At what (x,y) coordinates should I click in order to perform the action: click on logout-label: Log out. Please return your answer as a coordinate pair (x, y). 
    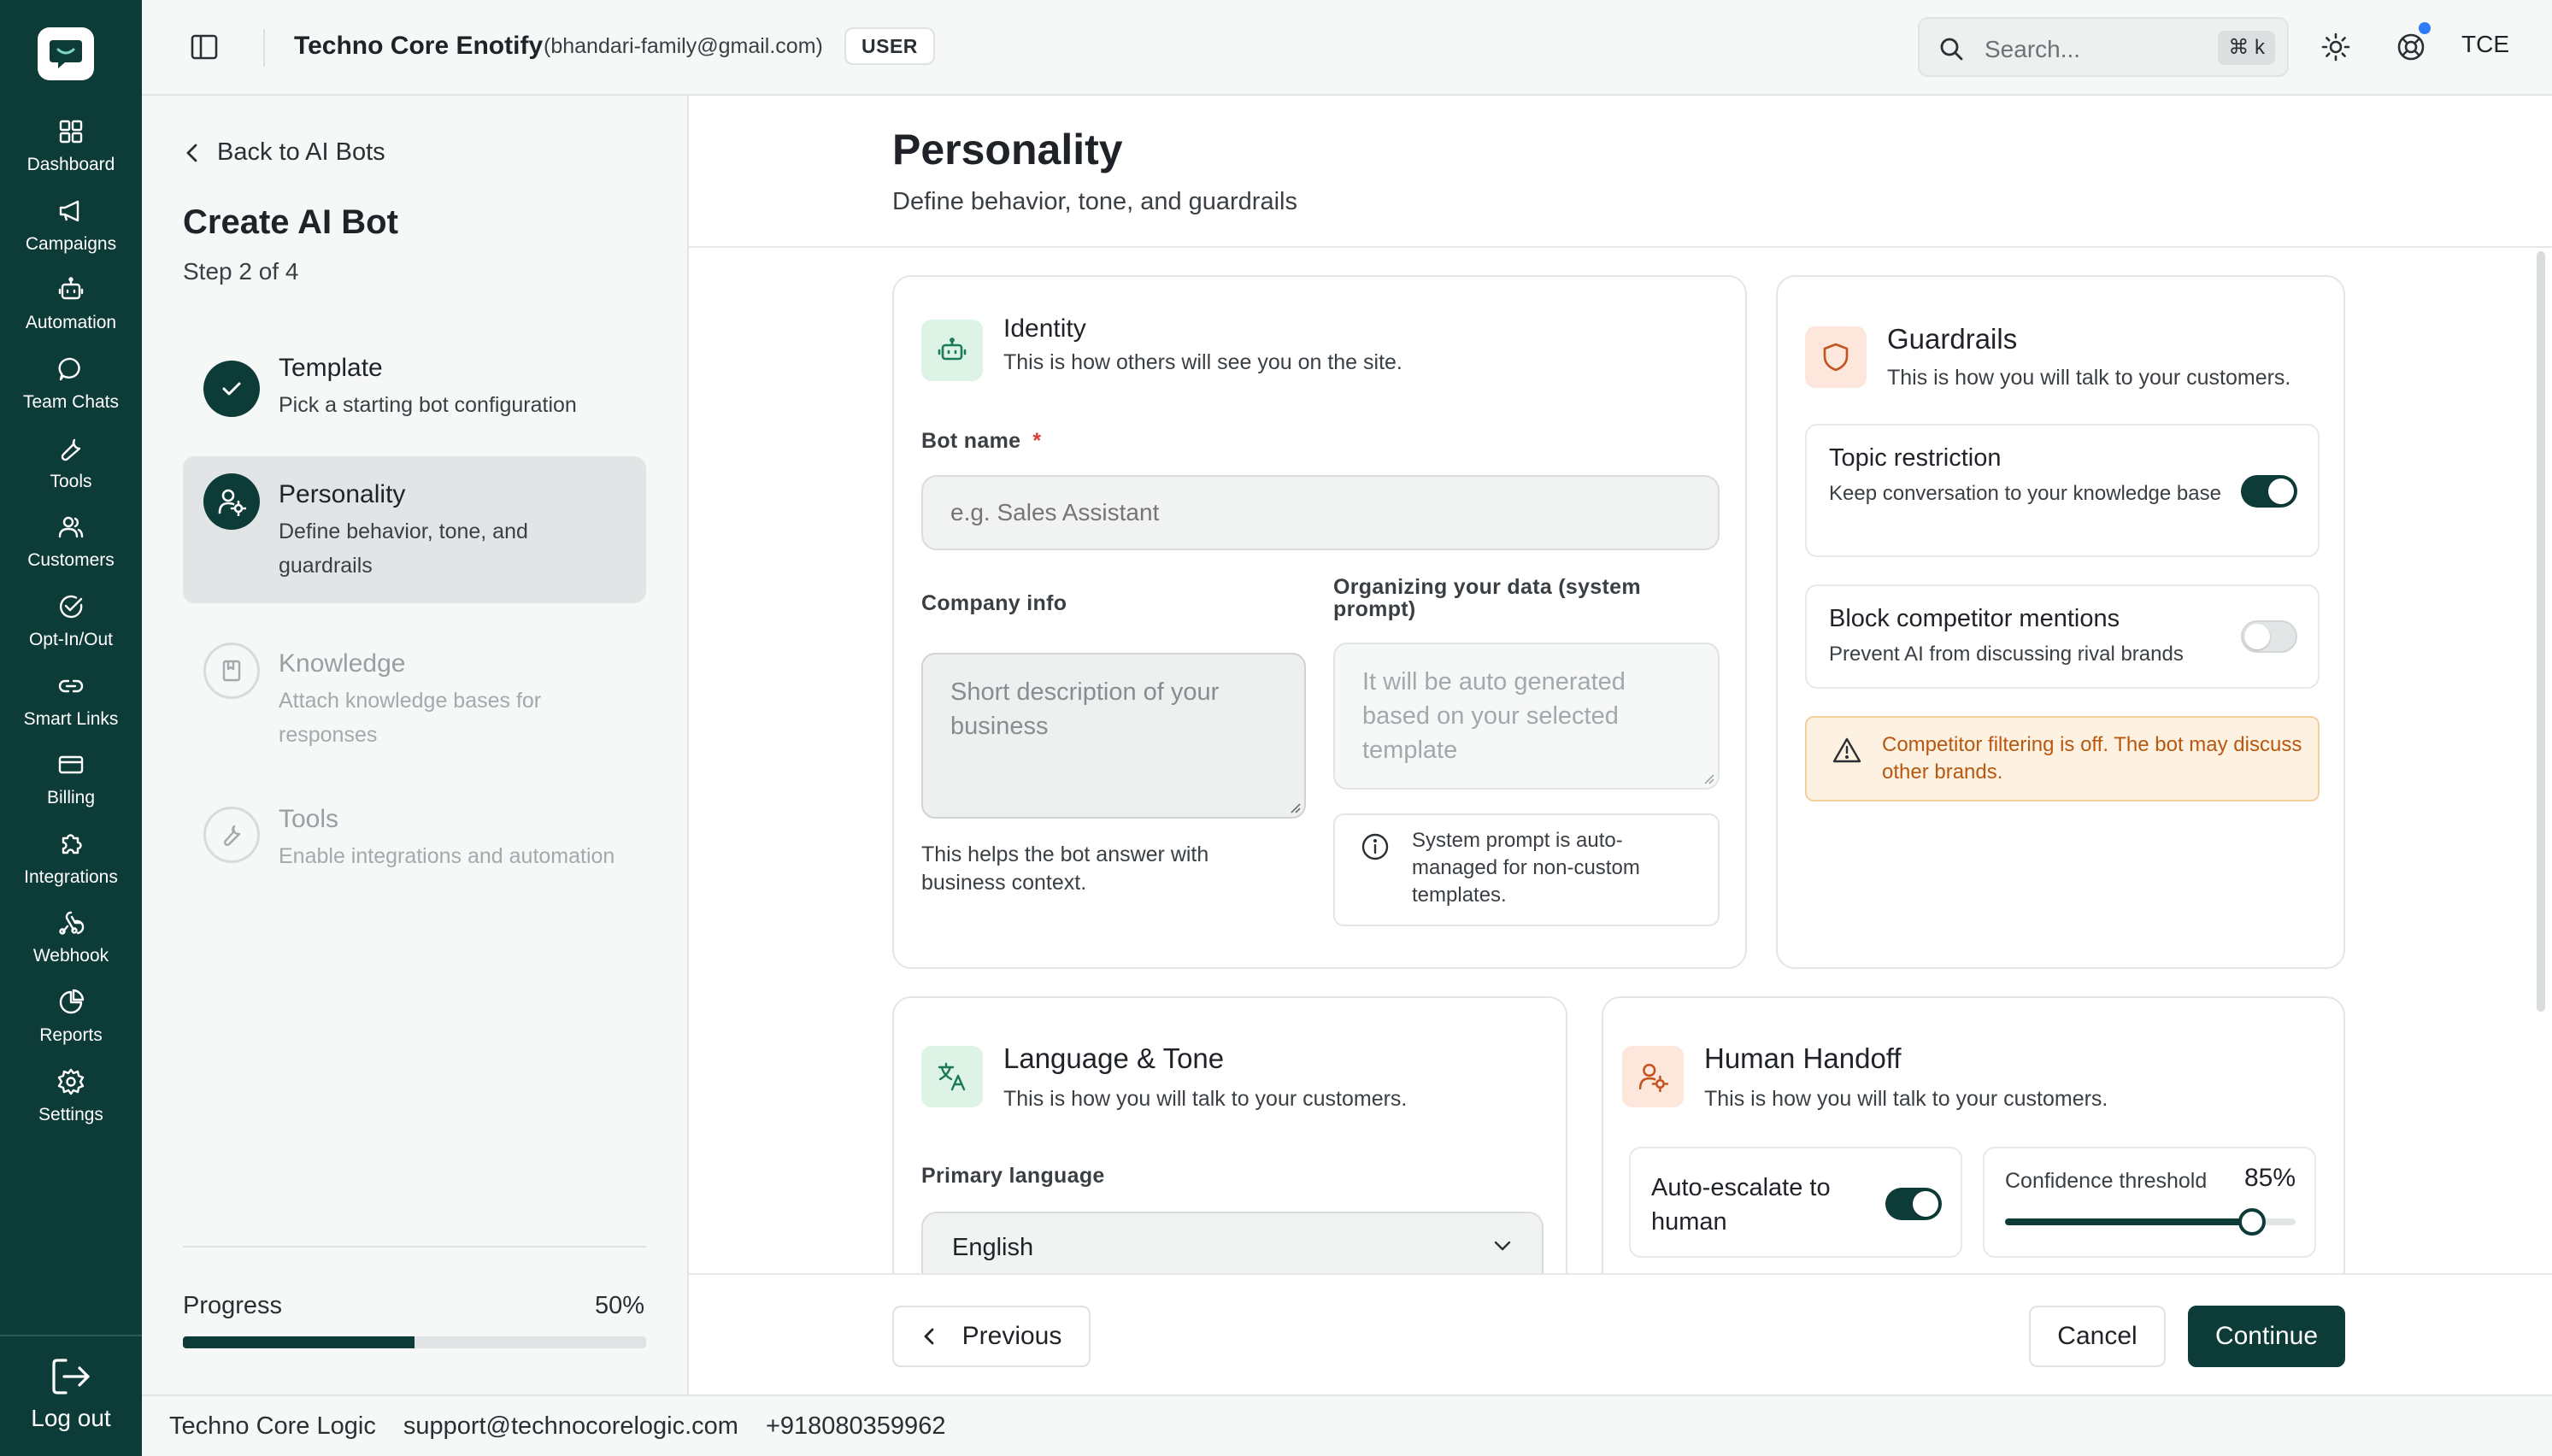
    Looking at the image, I should click on (71, 1418).